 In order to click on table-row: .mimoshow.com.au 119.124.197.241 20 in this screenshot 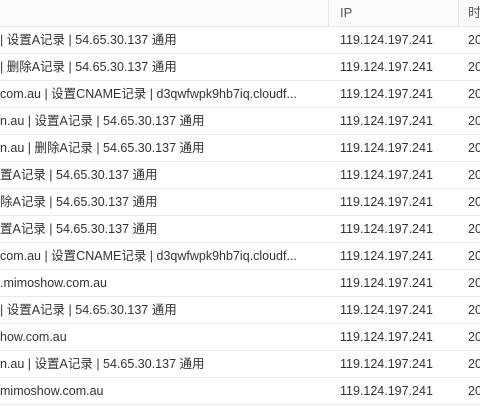, I will do `click(240, 283)`.